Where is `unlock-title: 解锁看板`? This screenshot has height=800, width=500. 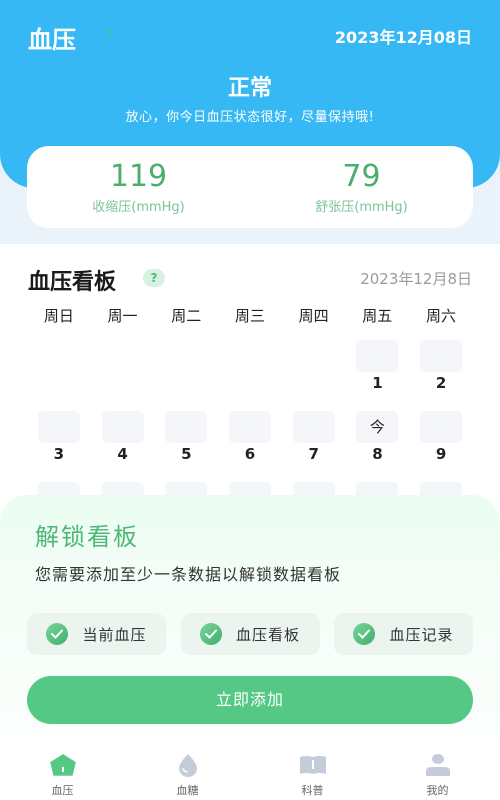 unlock-title: 解锁看板 is located at coordinates (87, 537).